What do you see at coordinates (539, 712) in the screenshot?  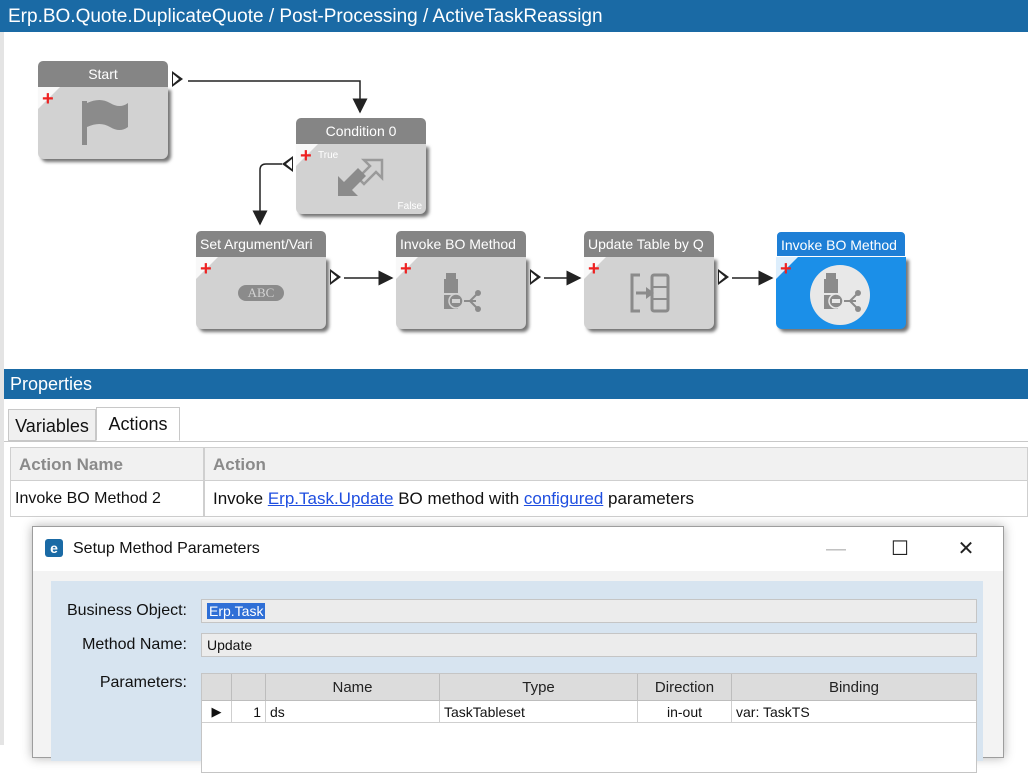 I see `param-type-cell: TaskTableset` at bounding box center [539, 712].